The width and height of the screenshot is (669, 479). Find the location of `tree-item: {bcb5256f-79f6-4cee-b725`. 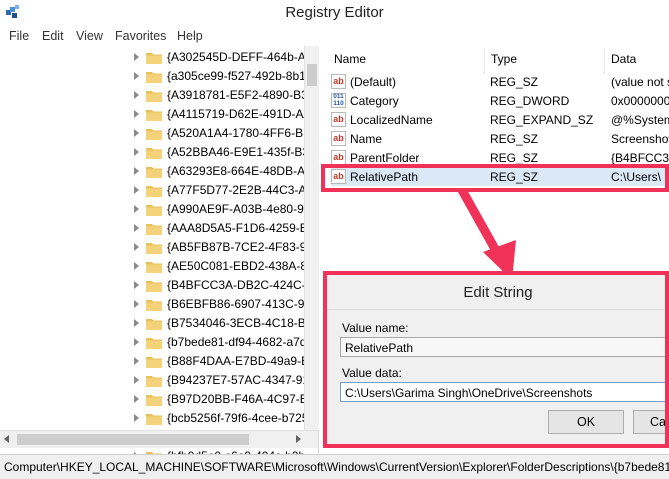

tree-item: {bcb5256f-79f6-4cee-b725 is located at coordinates (226, 418).